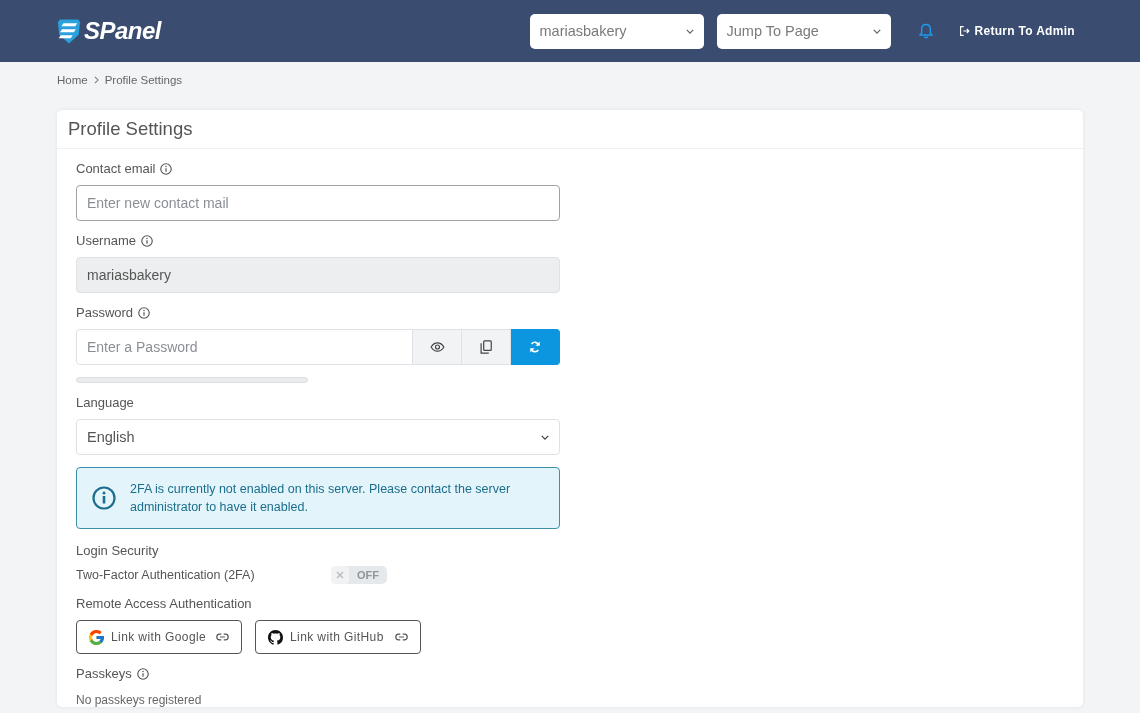 This screenshot has width=1140, height=713. Describe the element at coordinates (164, 604) in the screenshot. I see `section-heading: Remote Access Authentication` at that location.